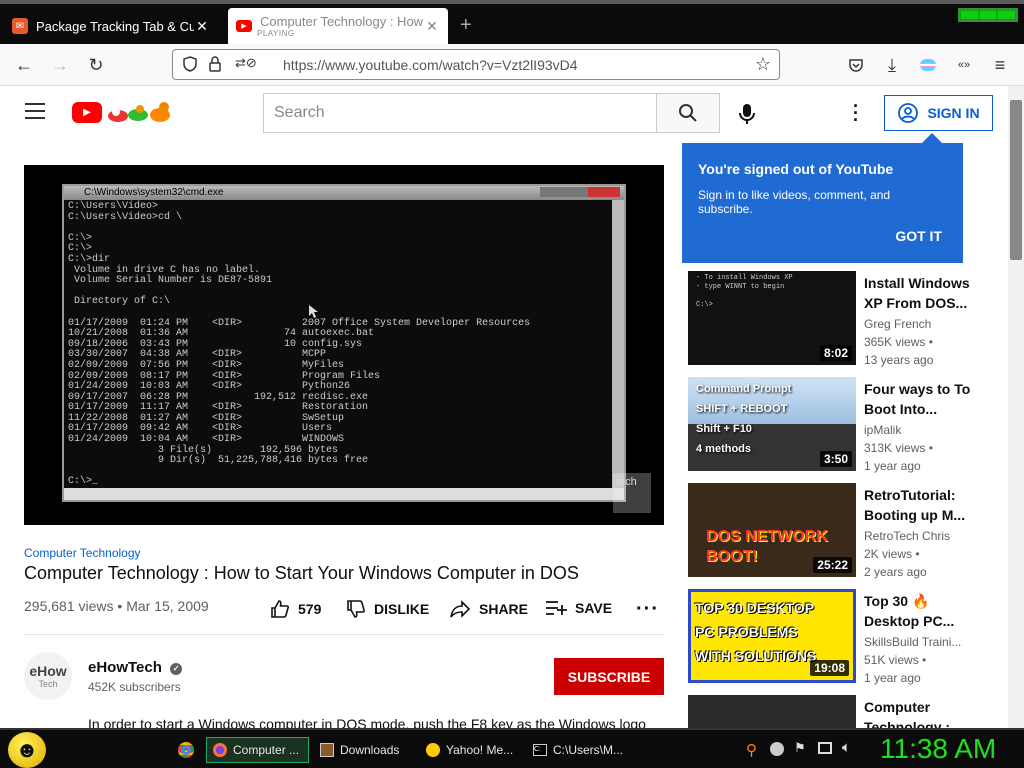  Describe the element at coordinates (27, 750) in the screenshot. I see `start-smiley-icon: ☻` at that location.